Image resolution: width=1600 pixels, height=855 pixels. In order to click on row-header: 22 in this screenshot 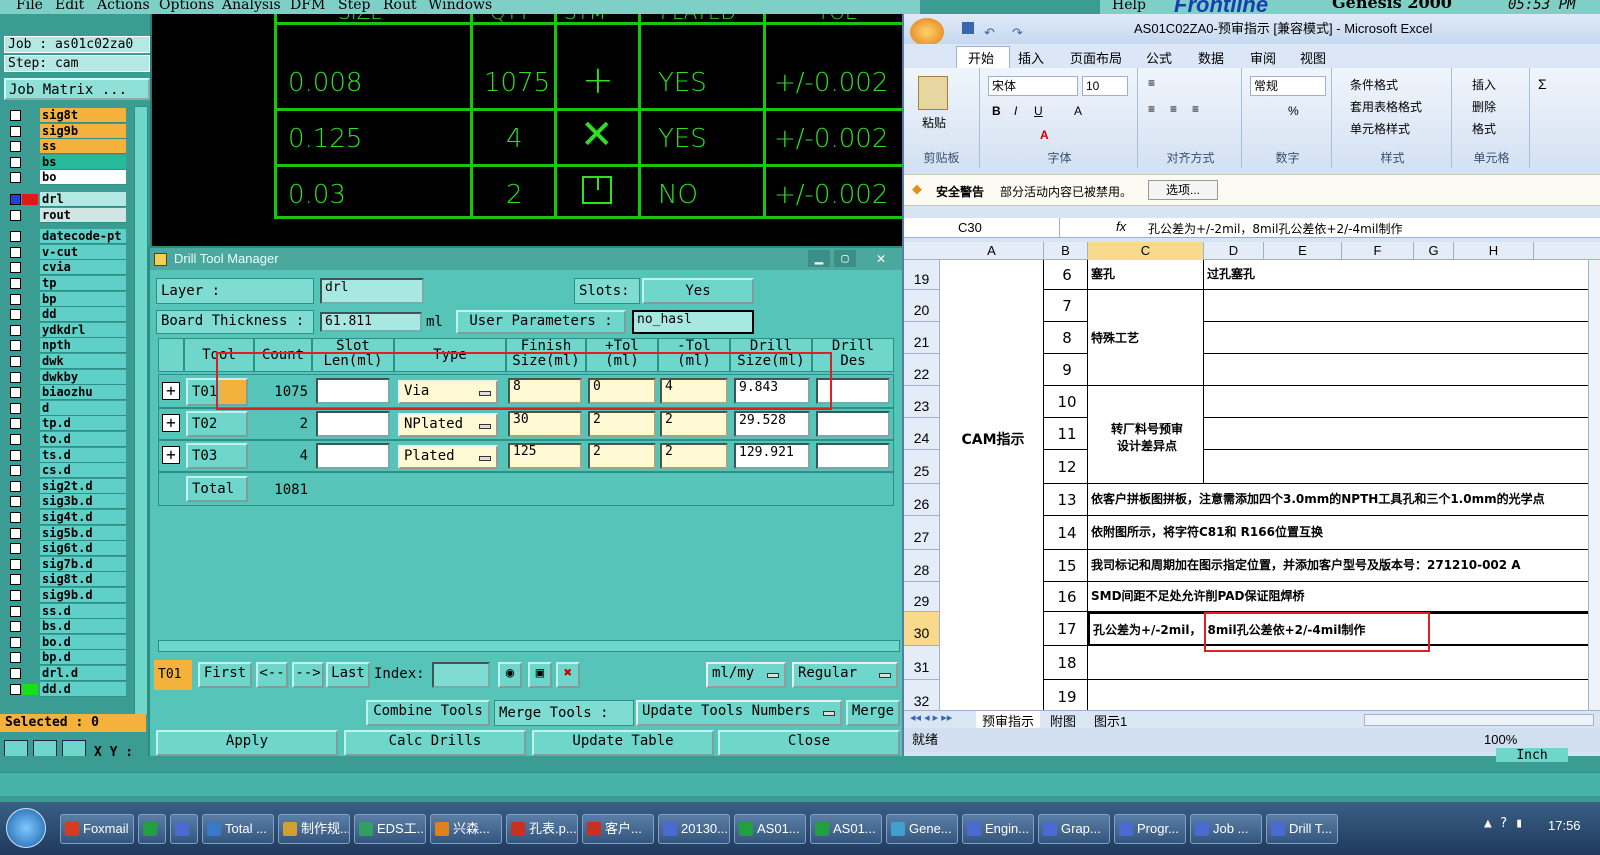, I will do `click(922, 370)`.